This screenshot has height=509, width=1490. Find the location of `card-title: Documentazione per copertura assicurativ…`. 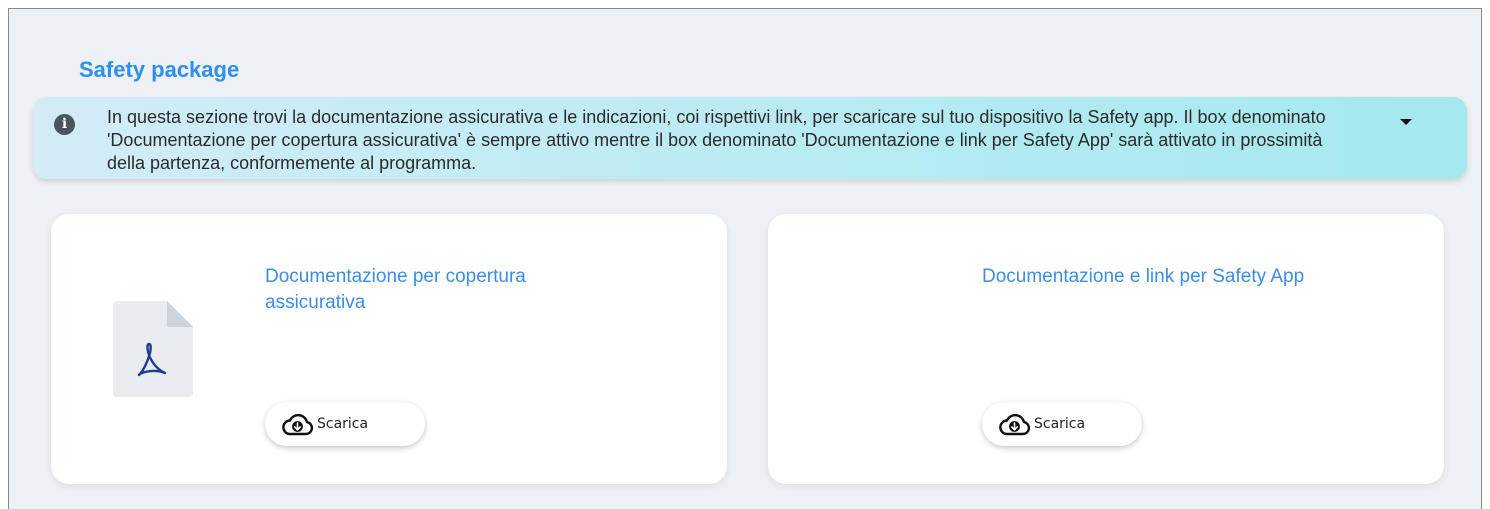

card-title: Documentazione per copertura assicurativ… is located at coordinates (445, 290).